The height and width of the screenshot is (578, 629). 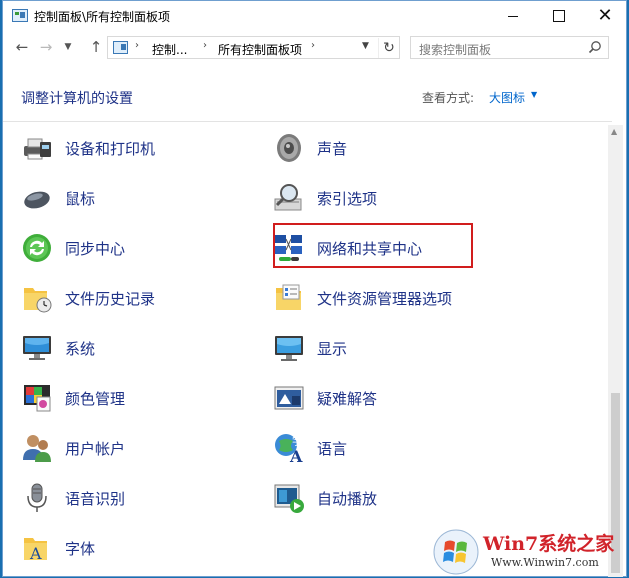 I want to click on autoplay-icon, so click(x=289, y=498).